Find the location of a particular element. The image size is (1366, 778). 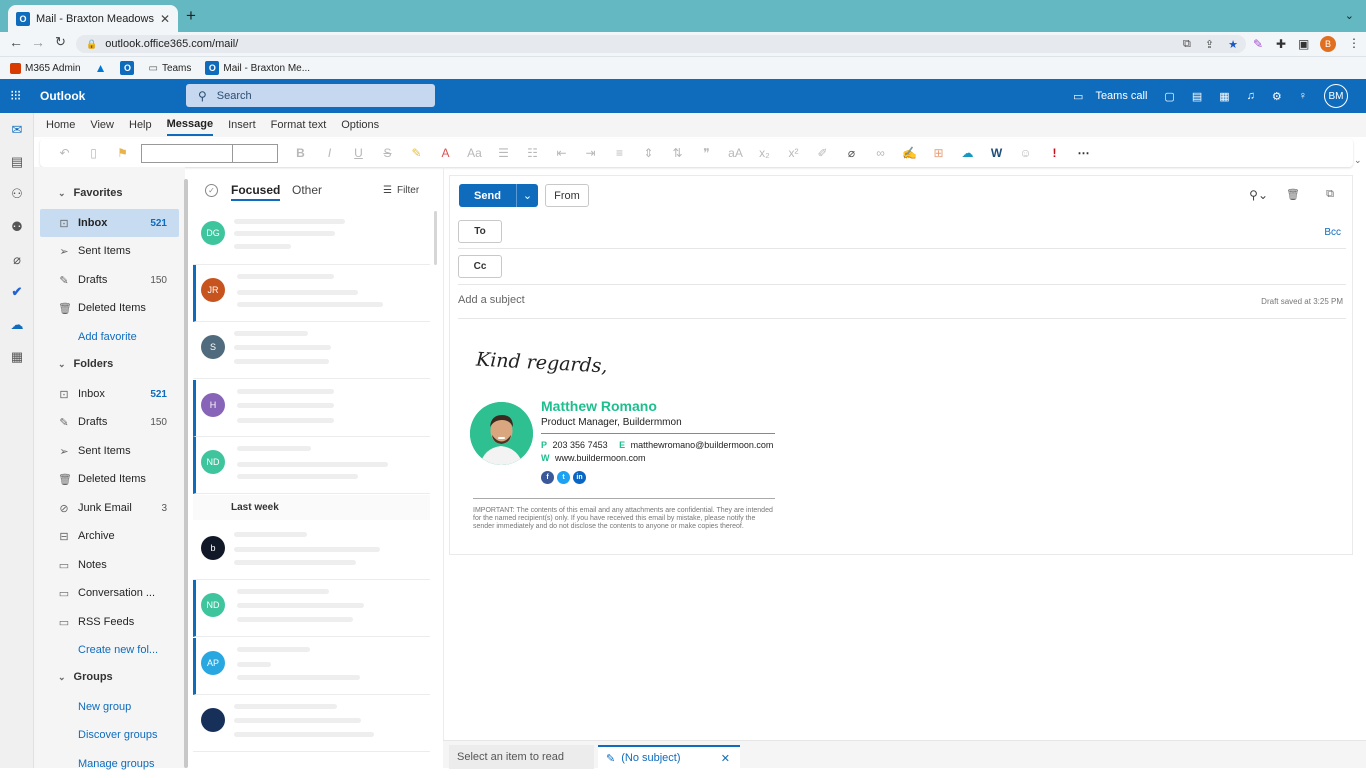

extension-pen-icon: ✎ is located at coordinates (1258, 44).